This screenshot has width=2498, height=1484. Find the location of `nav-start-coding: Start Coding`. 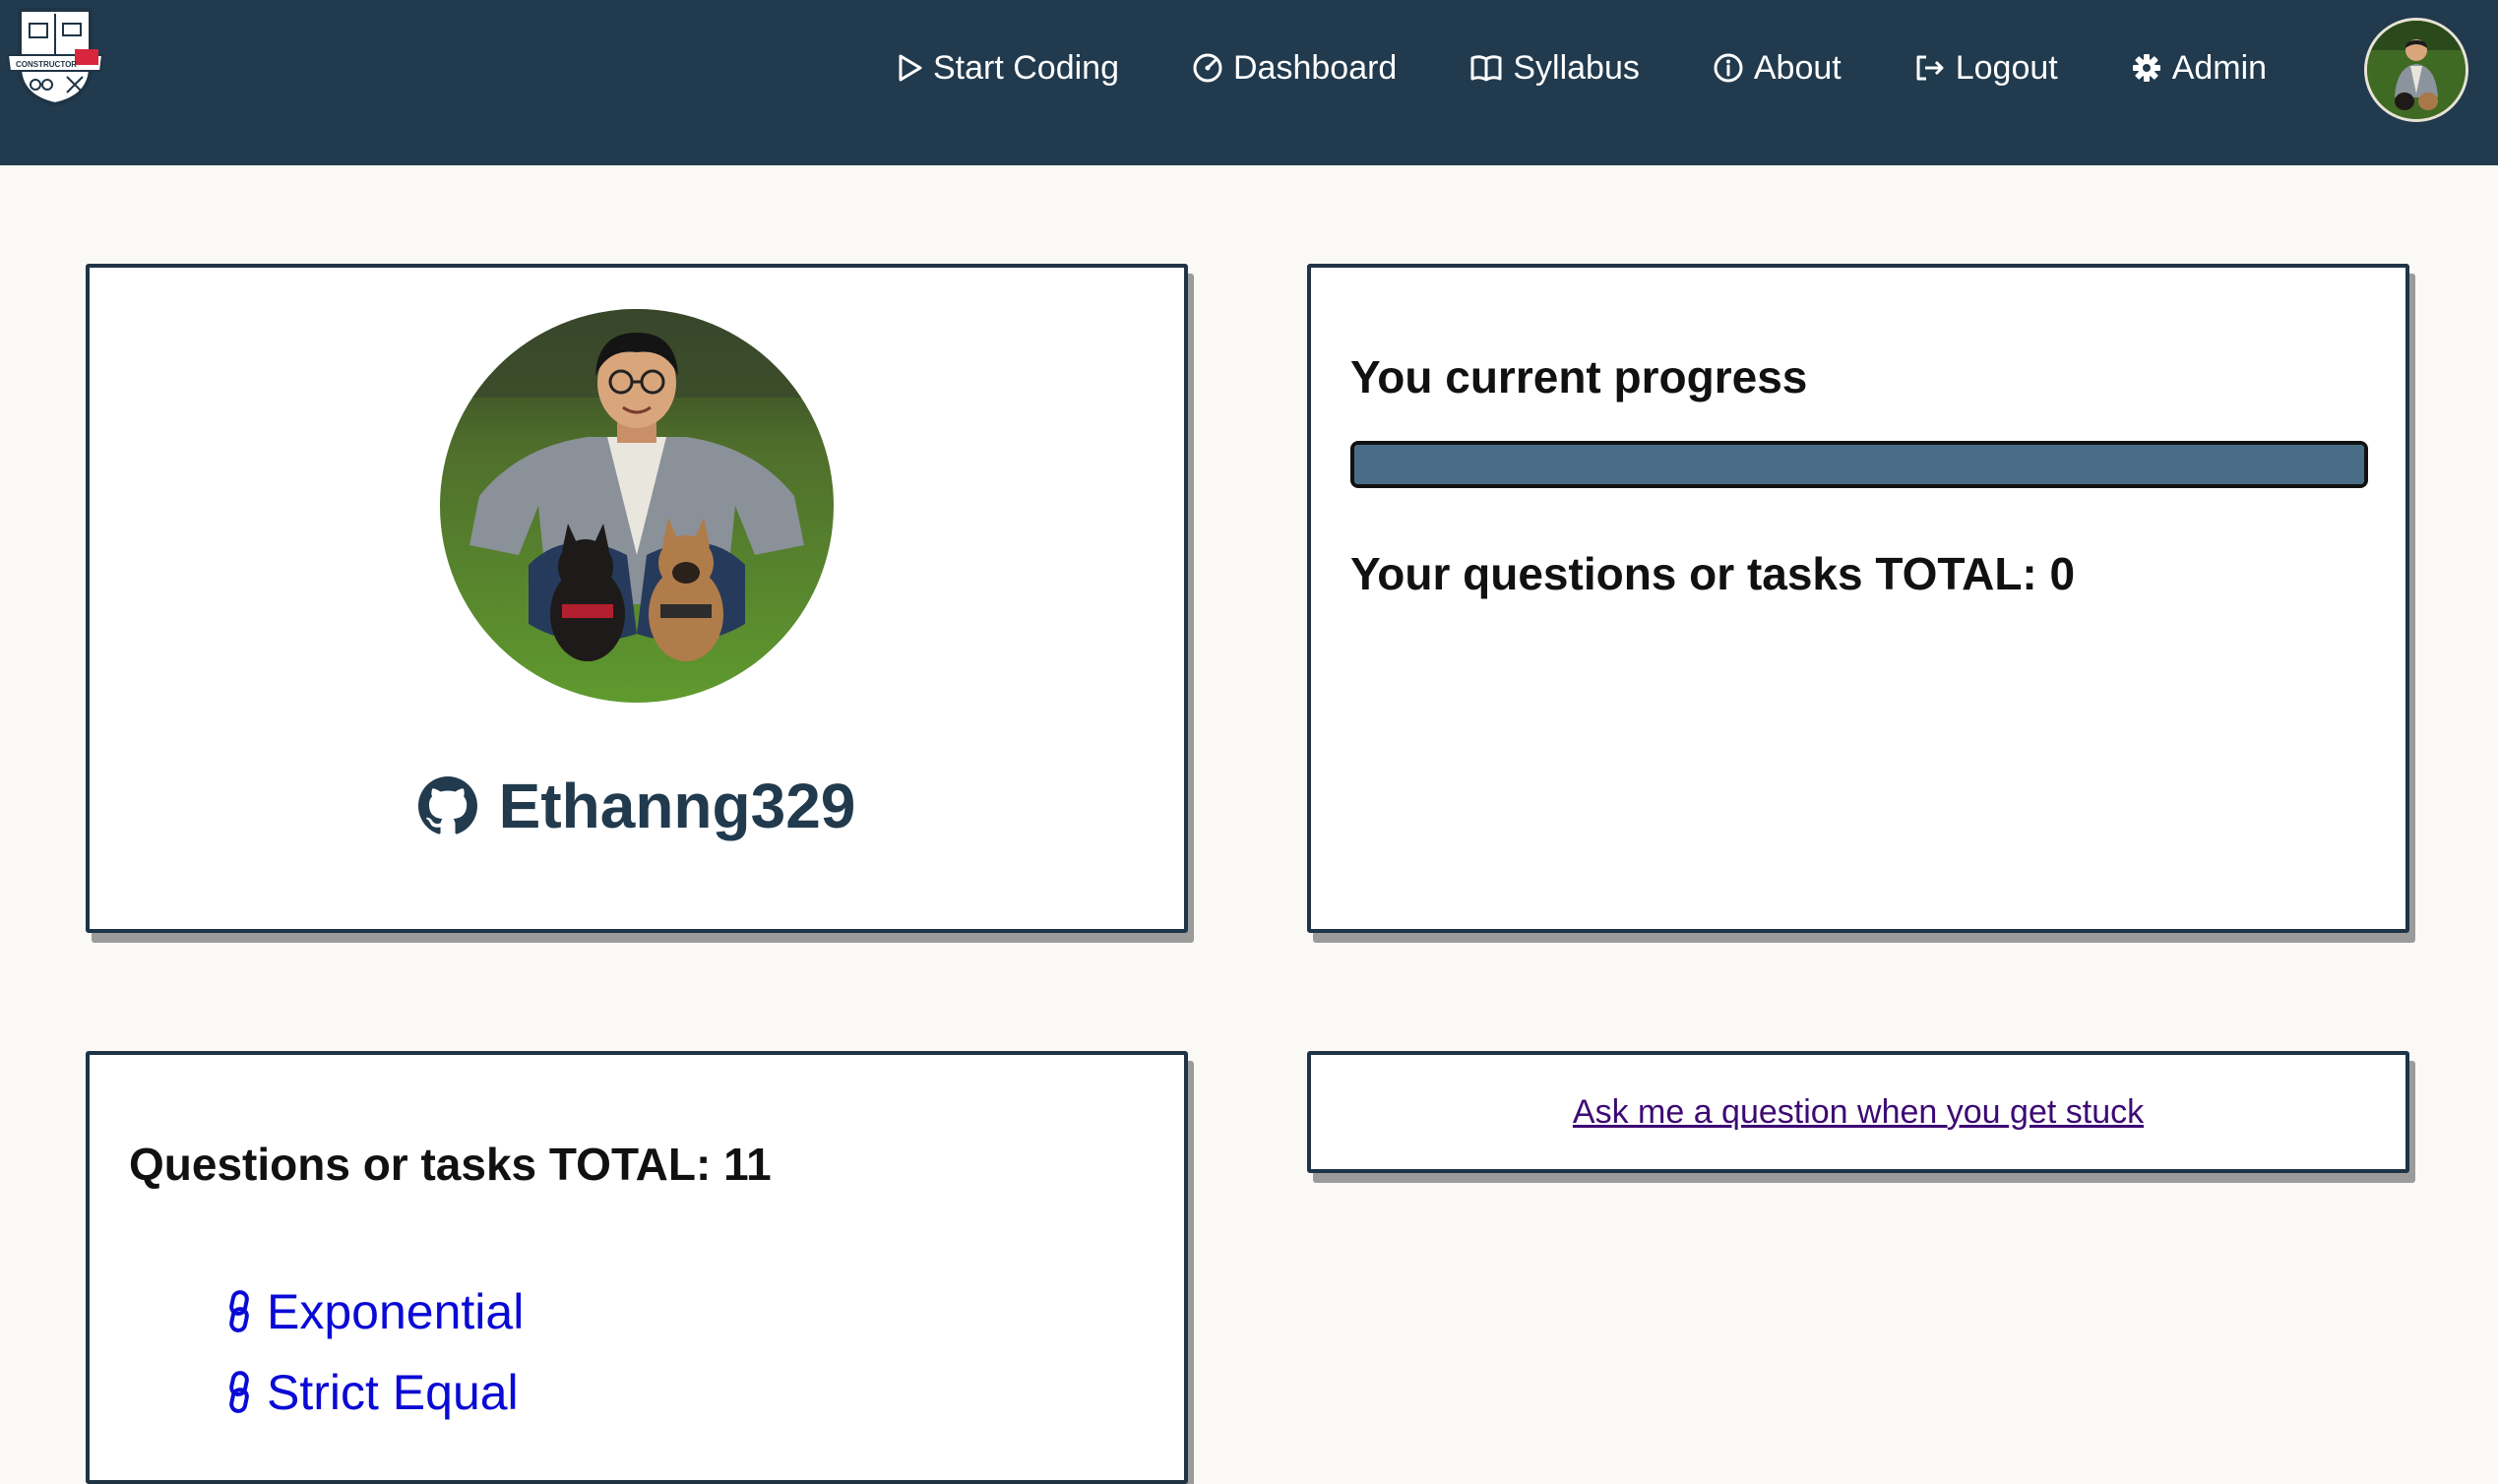

nav-start-coding: Start Coding is located at coordinates (1007, 68).